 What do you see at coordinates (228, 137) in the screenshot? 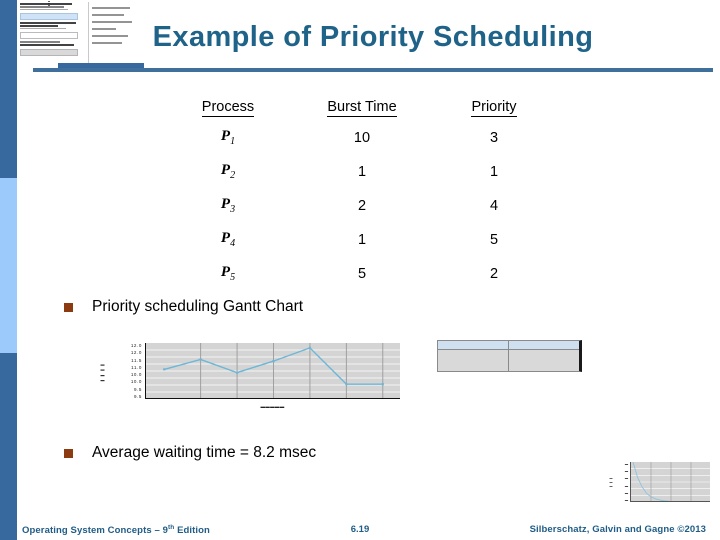
I see `cell-process: P1` at bounding box center [228, 137].